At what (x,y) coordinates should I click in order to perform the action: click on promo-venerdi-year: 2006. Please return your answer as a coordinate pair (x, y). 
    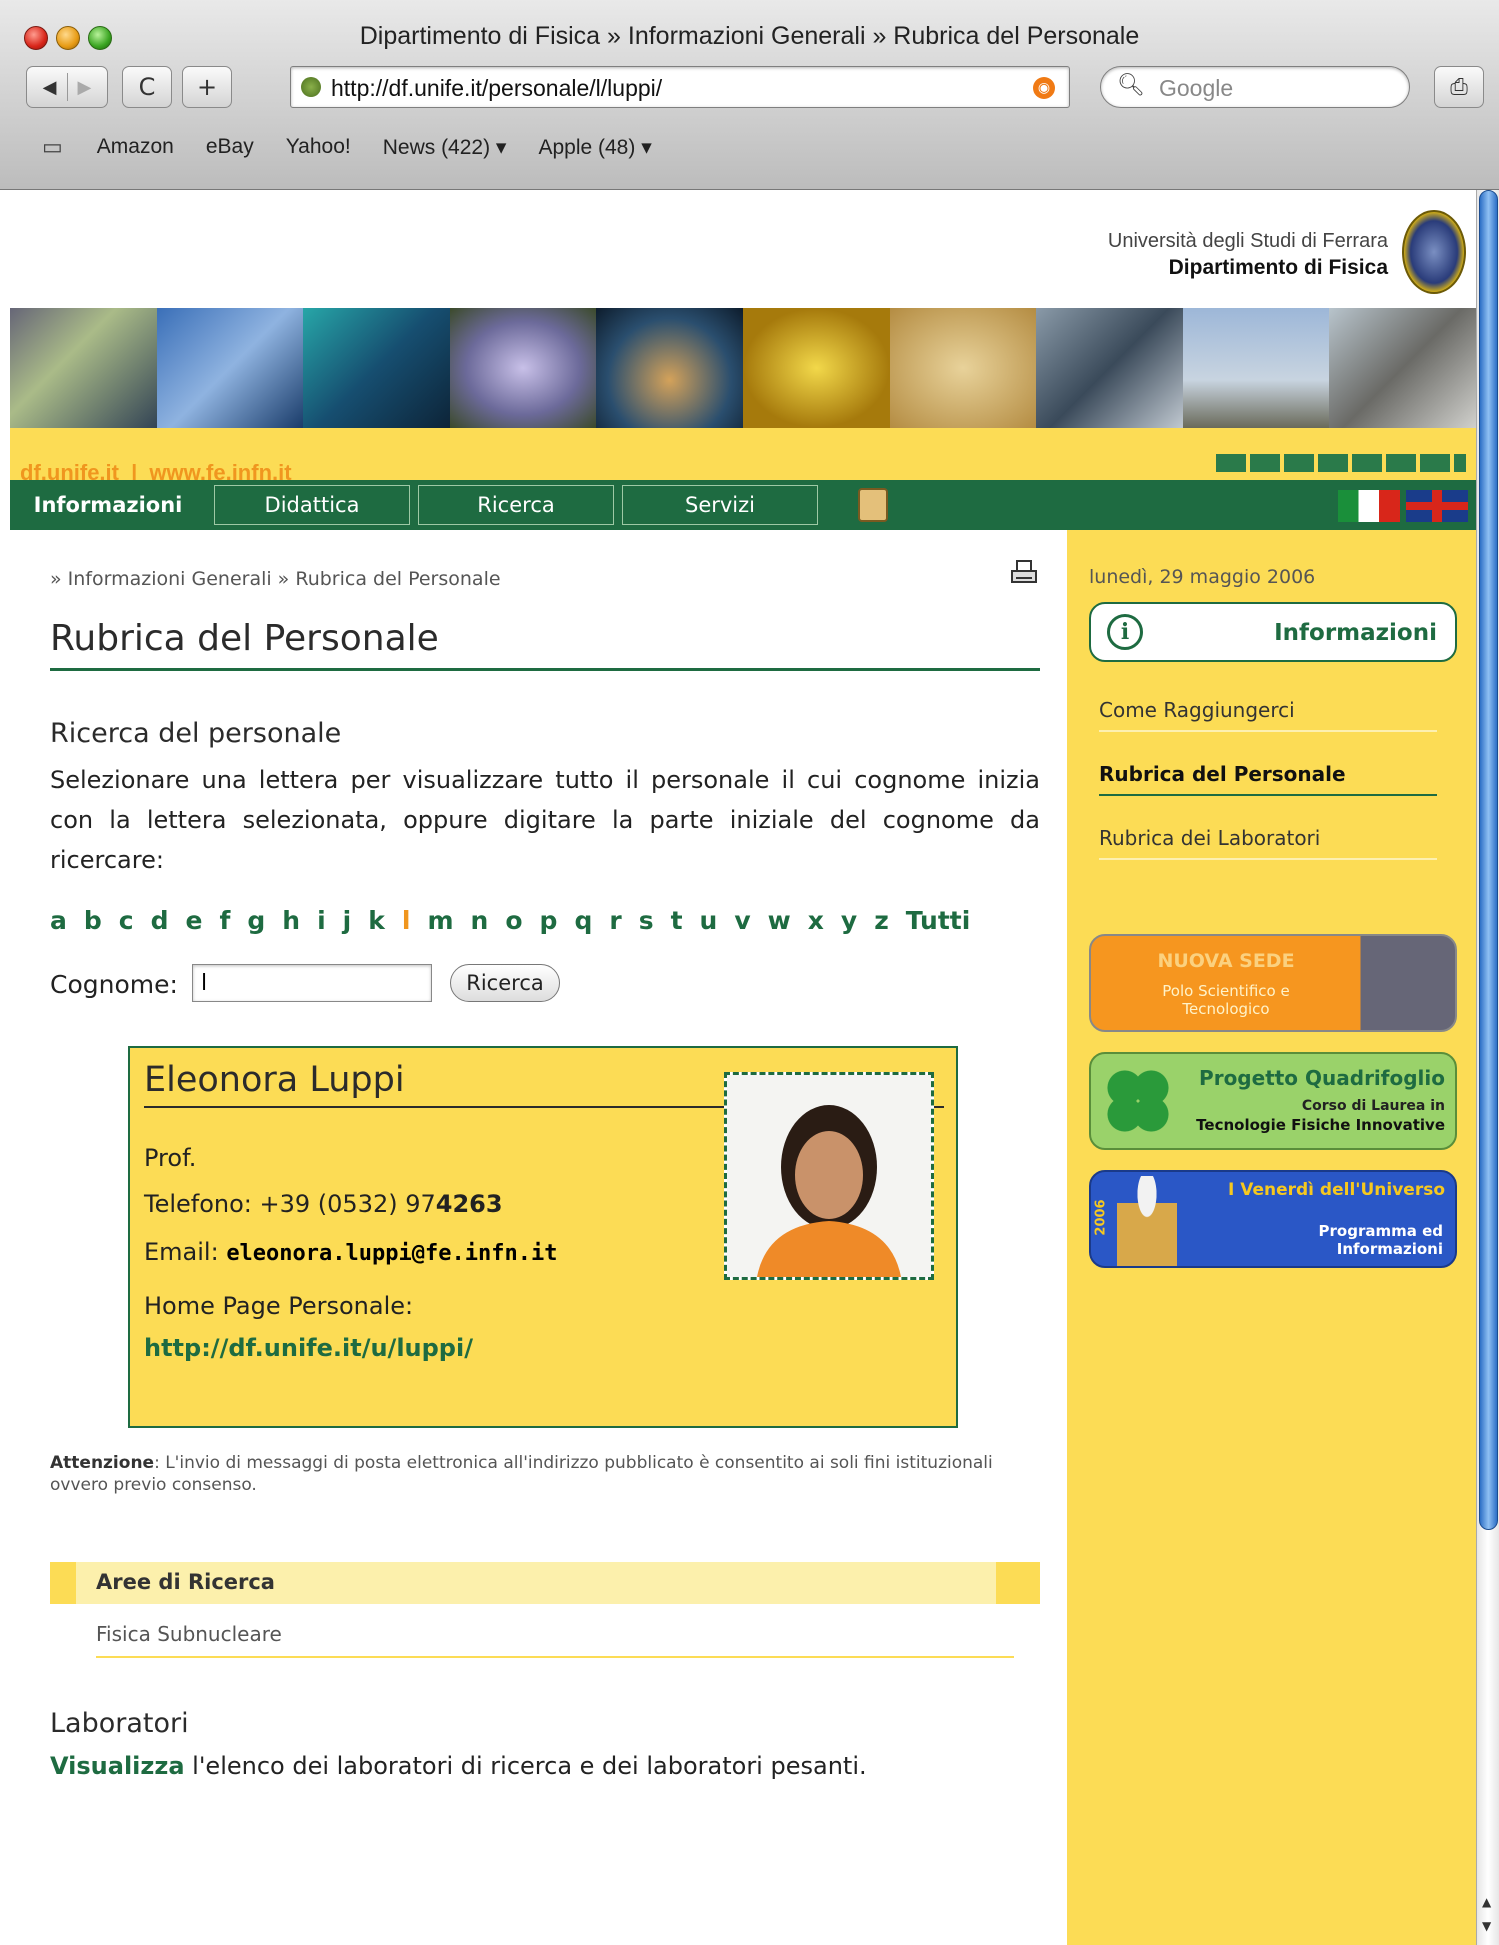
    Looking at the image, I should click on (1101, 1217).